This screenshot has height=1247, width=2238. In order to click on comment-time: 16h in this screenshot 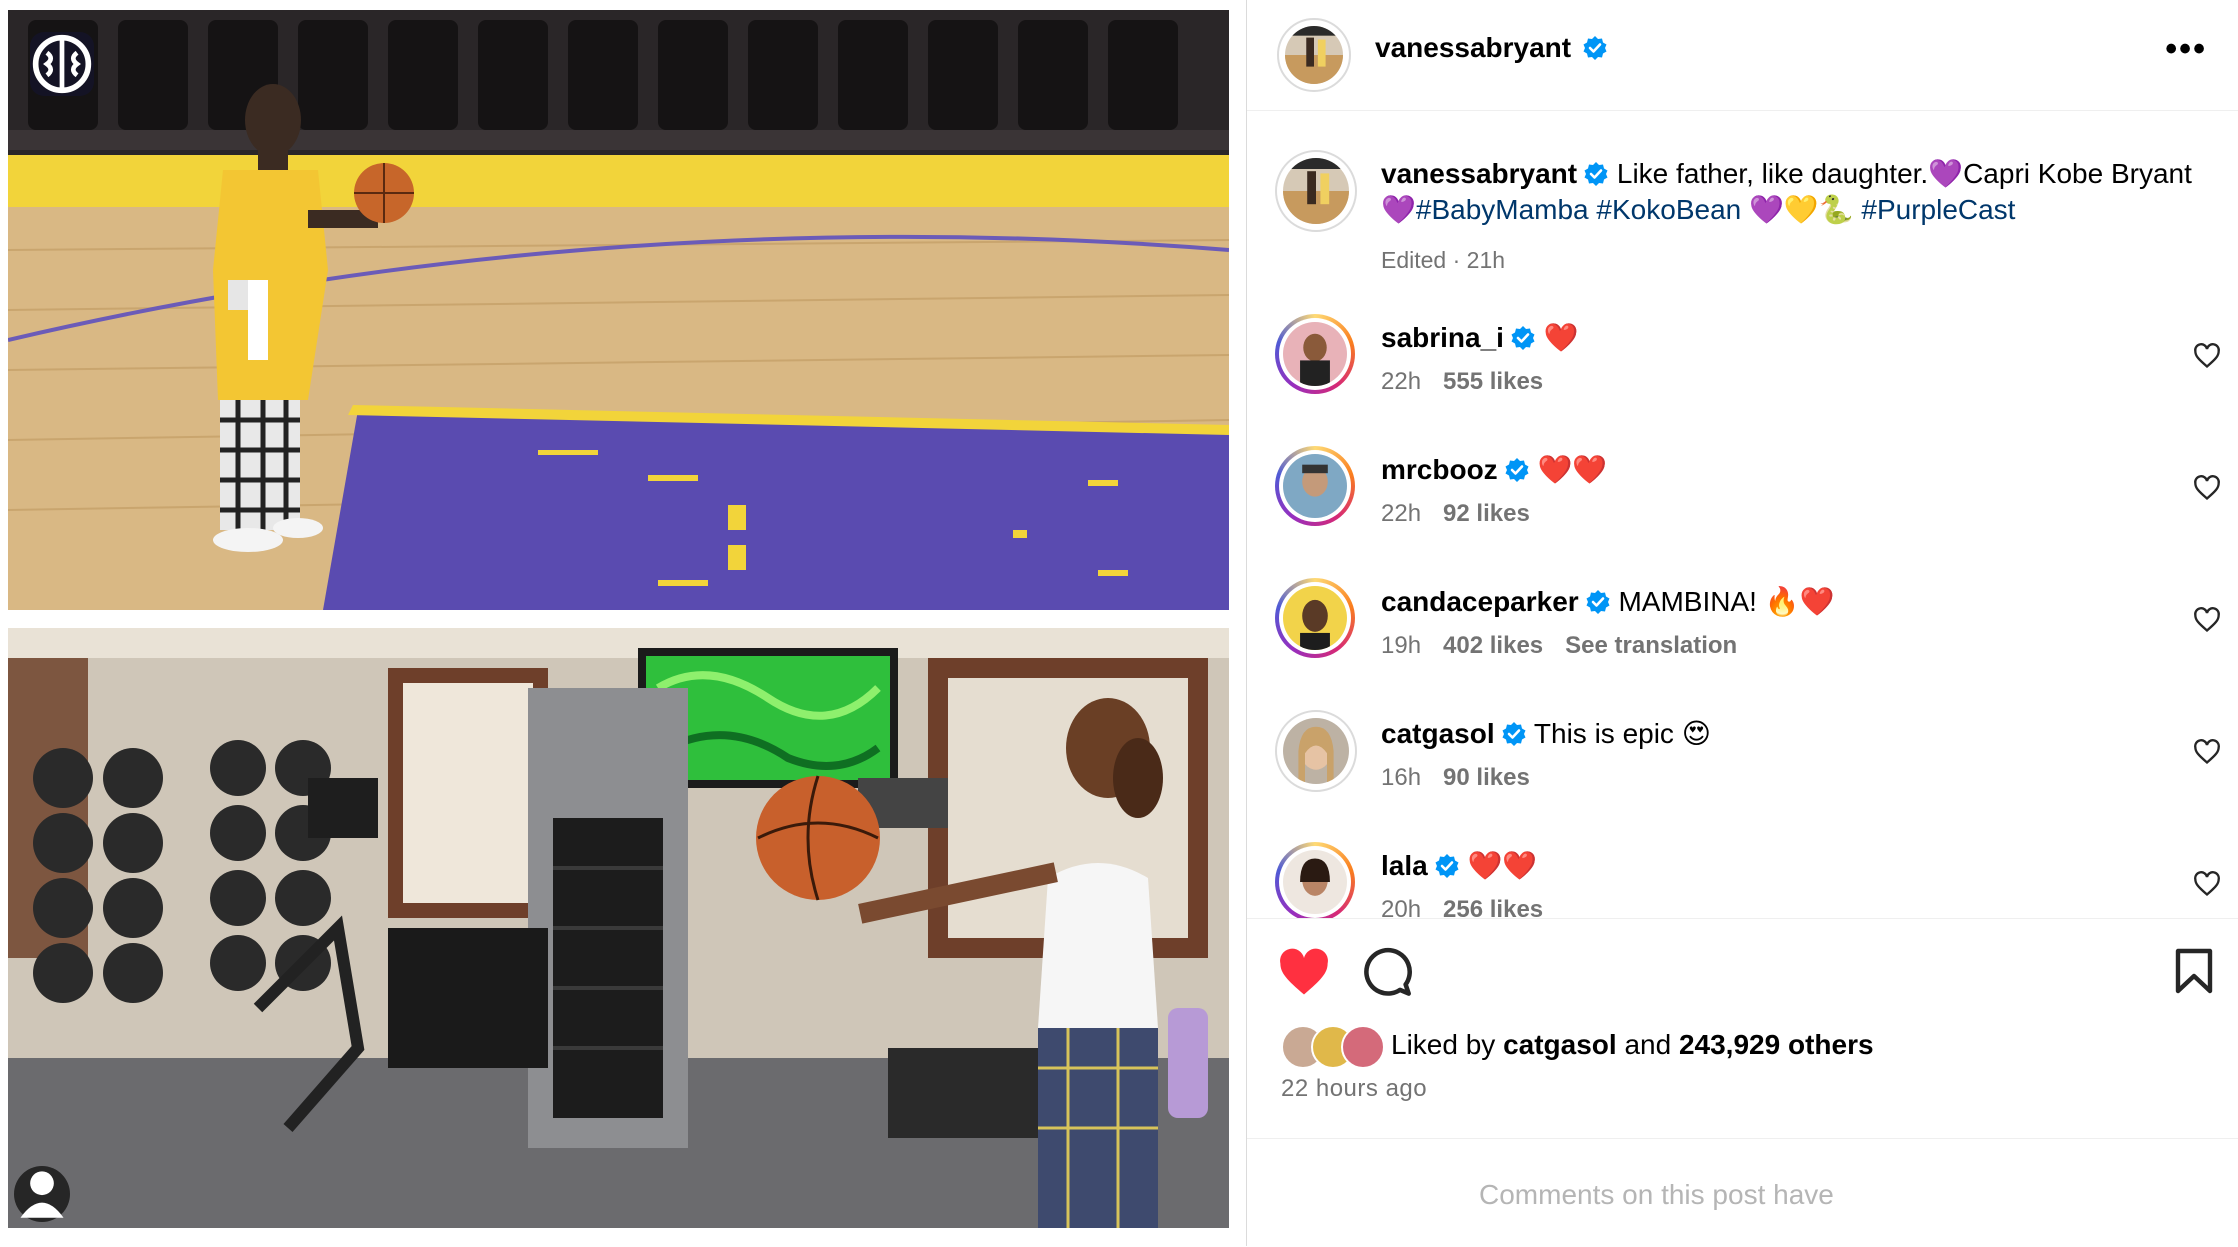, I will do `click(1401, 777)`.